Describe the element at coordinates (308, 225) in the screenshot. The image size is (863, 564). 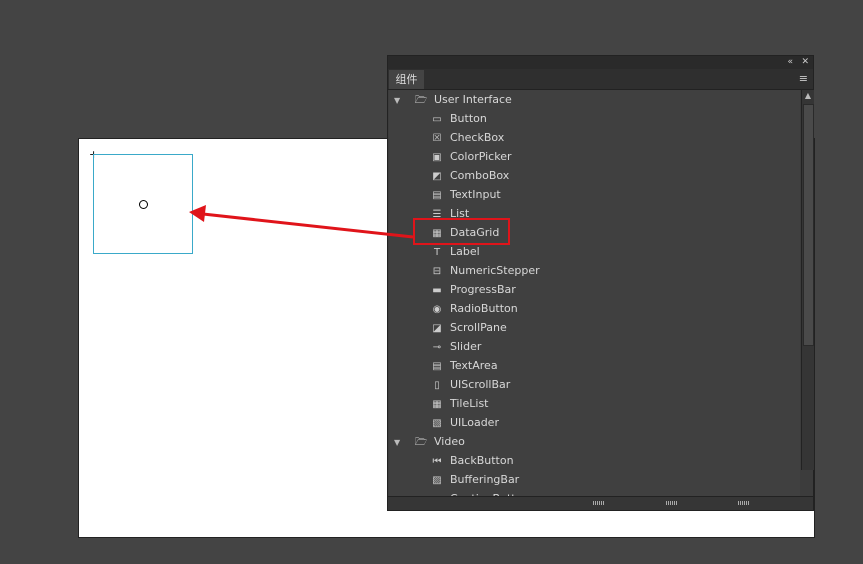
I see `arrow-line` at that location.